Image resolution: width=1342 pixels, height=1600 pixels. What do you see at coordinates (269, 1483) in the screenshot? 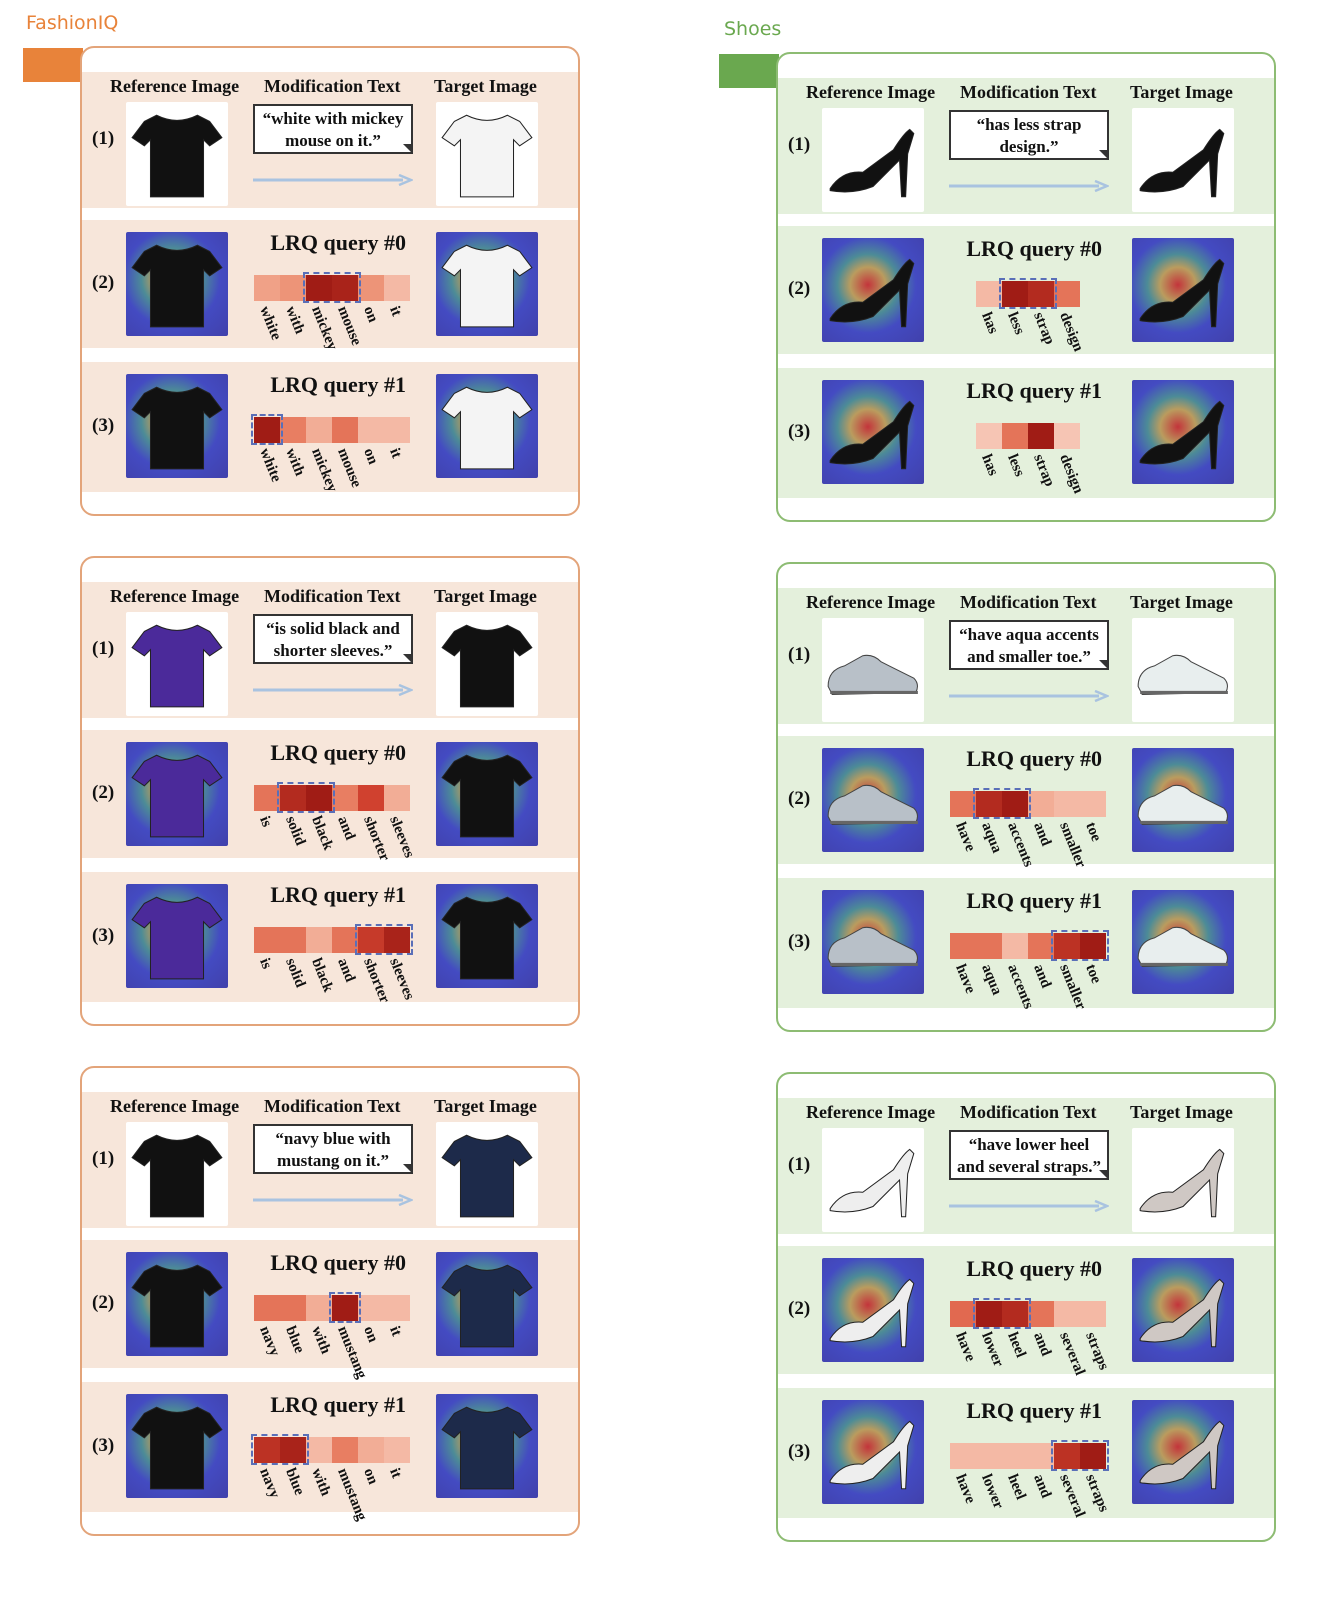
I see `token-label-navy: navy` at bounding box center [269, 1483].